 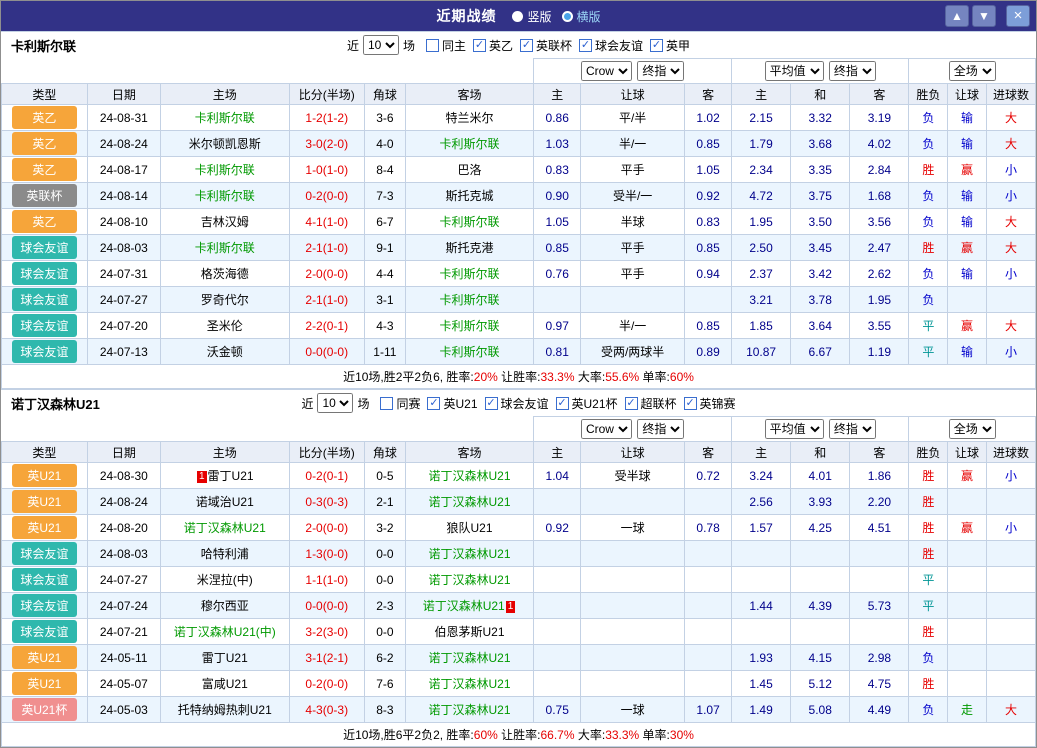 I want to click on filter-checkbox: ✓ 英U21杯, so click(x=586, y=403).